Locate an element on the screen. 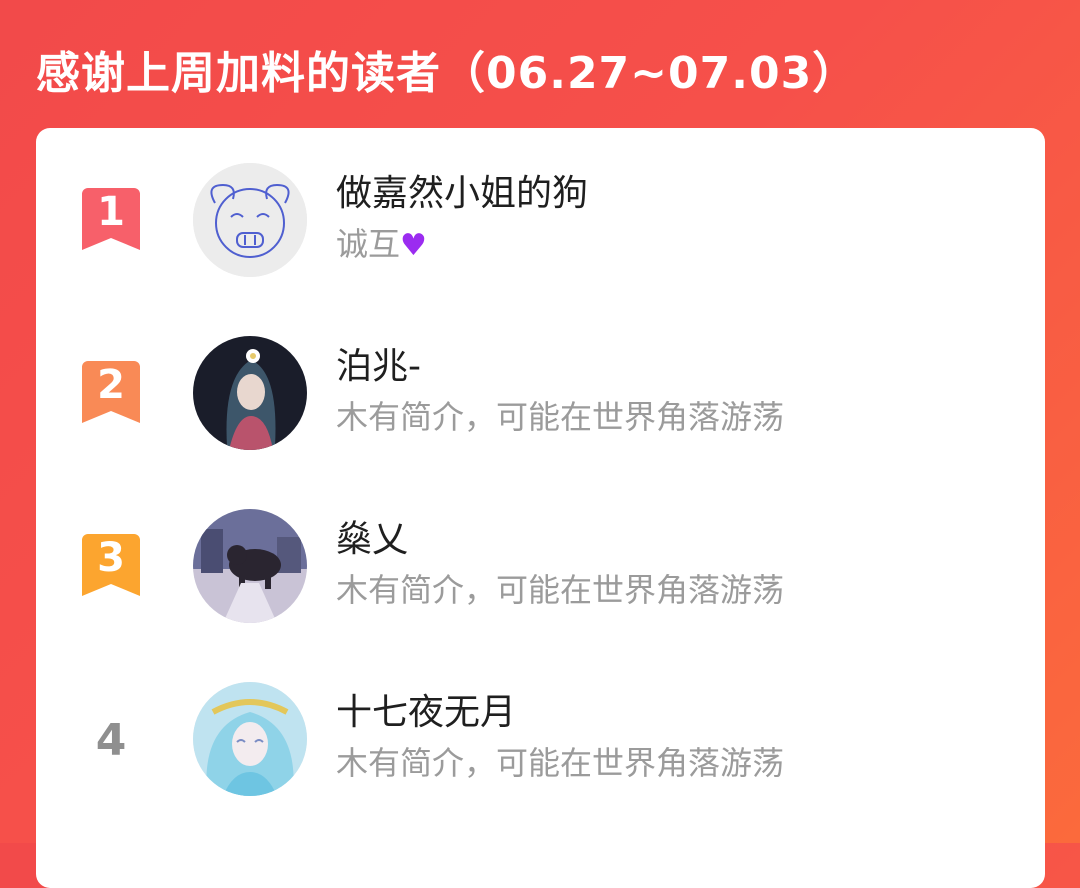 This screenshot has width=1080, height=888. reader-name: 泊兆- is located at coordinates (378, 367).